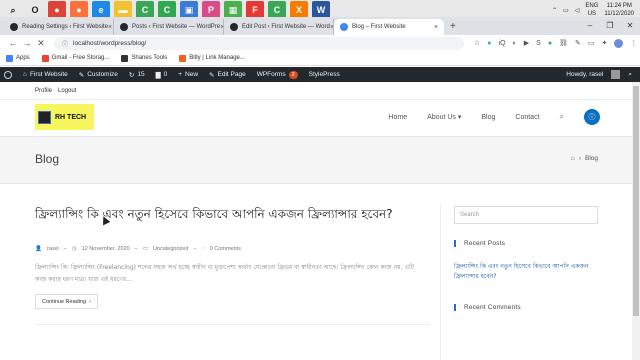 The width and height of the screenshot is (640, 360). I want to click on nav-about-us-label: About Us, so click(441, 117).